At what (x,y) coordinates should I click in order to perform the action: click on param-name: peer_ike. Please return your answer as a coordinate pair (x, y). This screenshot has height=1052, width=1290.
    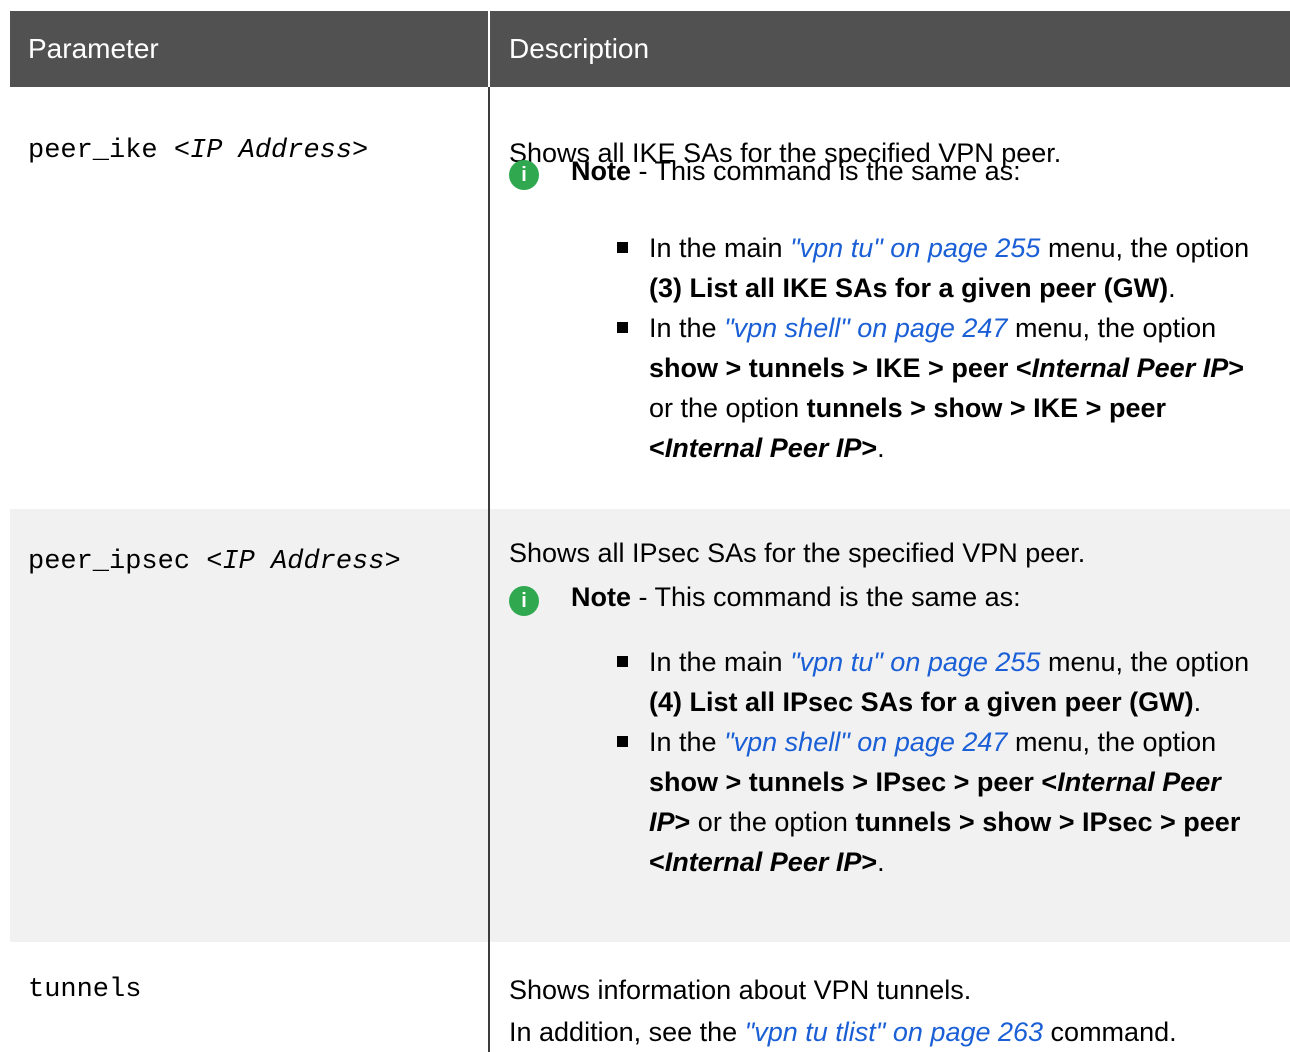
    Looking at the image, I should click on (101, 151).